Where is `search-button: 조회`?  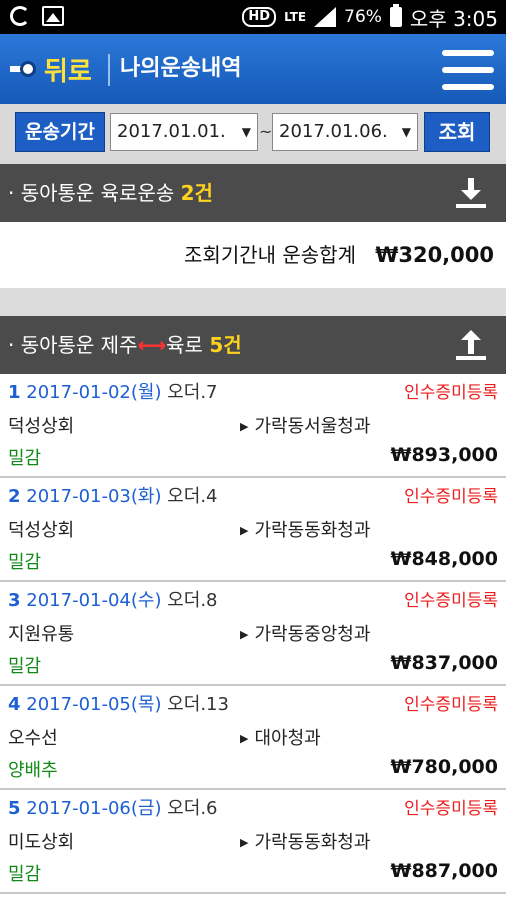 search-button: 조회 is located at coordinates (457, 132).